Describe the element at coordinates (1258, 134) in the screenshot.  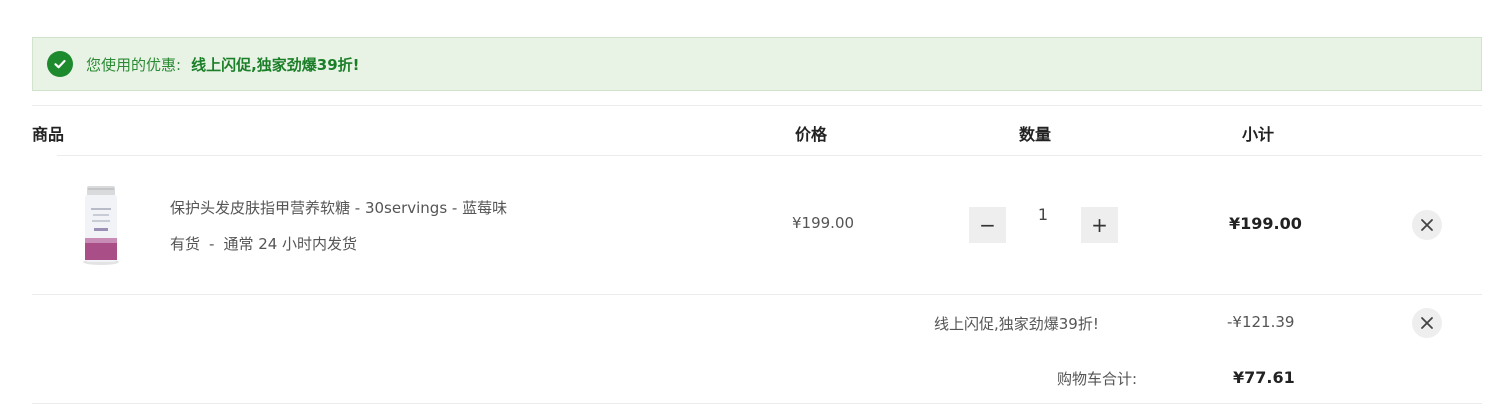
I see `header-subtotal: 小计` at that location.